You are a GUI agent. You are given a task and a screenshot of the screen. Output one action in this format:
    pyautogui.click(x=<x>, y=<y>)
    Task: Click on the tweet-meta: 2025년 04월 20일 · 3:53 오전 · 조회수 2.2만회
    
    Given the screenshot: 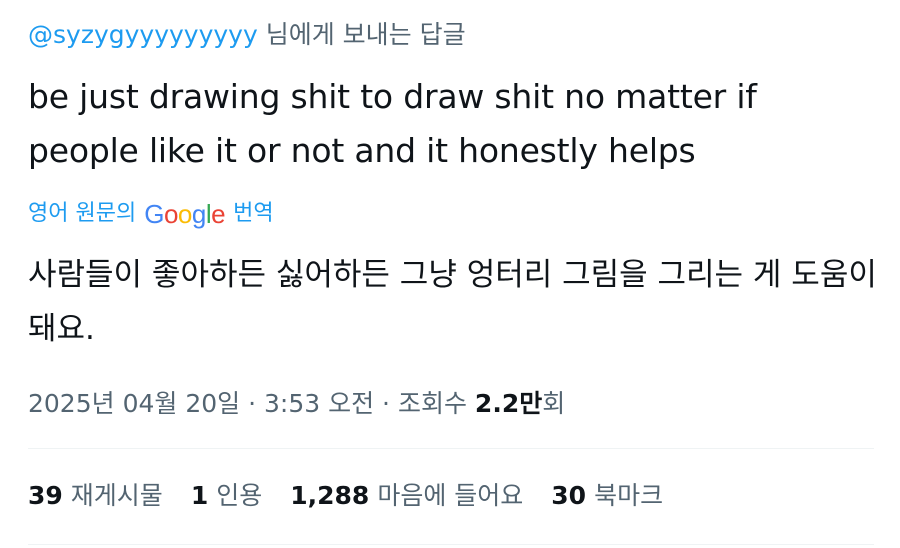 What is the action you would take?
    pyautogui.click(x=451, y=404)
    